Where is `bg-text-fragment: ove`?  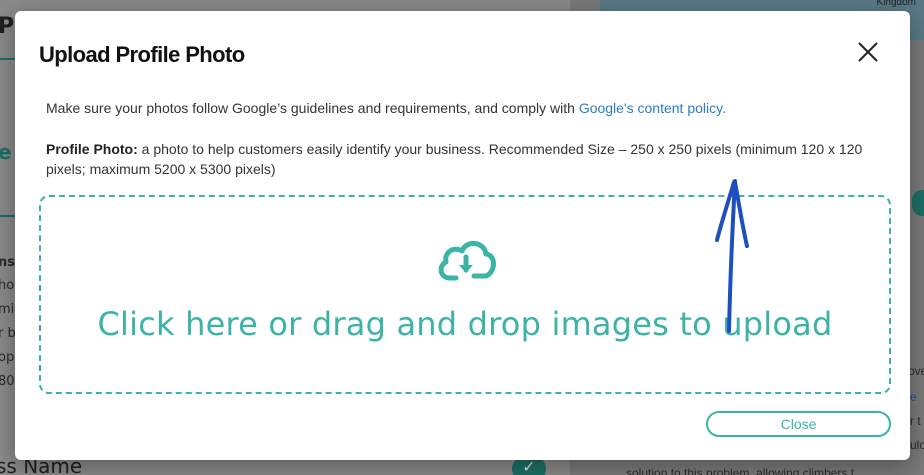 bg-text-fragment: ove is located at coordinates (916, 371).